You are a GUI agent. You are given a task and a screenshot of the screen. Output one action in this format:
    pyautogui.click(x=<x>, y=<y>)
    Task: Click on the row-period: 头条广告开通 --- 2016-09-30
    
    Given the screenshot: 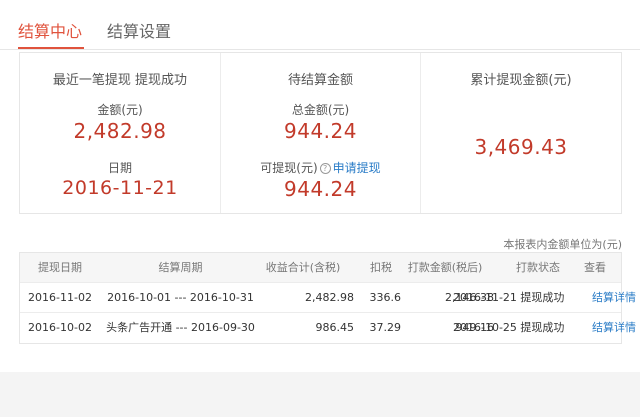 What is the action you would take?
    pyautogui.click(x=180, y=327)
    